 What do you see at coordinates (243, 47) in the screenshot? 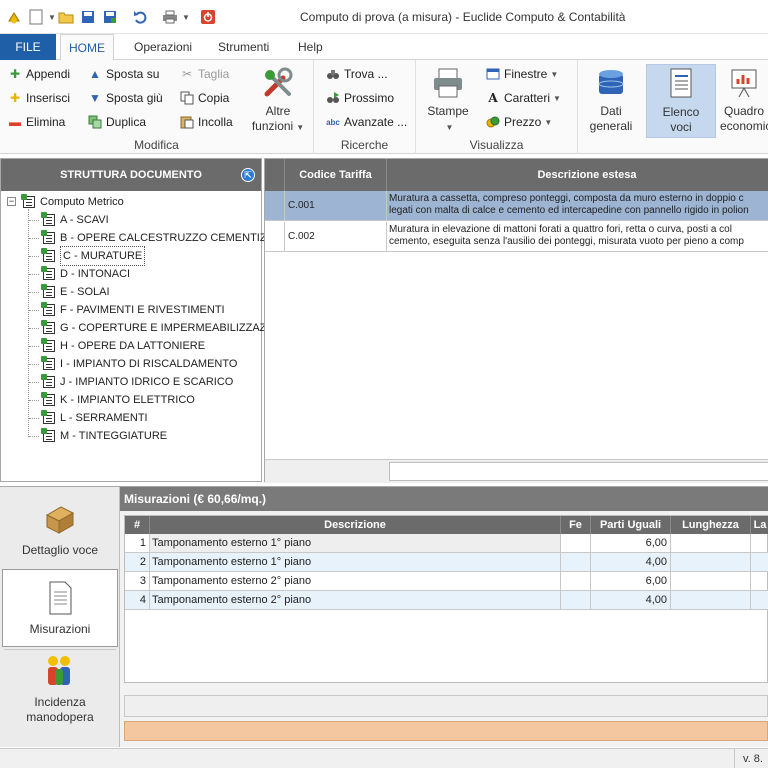
I see `tab-strumenti: Strumenti` at bounding box center [243, 47].